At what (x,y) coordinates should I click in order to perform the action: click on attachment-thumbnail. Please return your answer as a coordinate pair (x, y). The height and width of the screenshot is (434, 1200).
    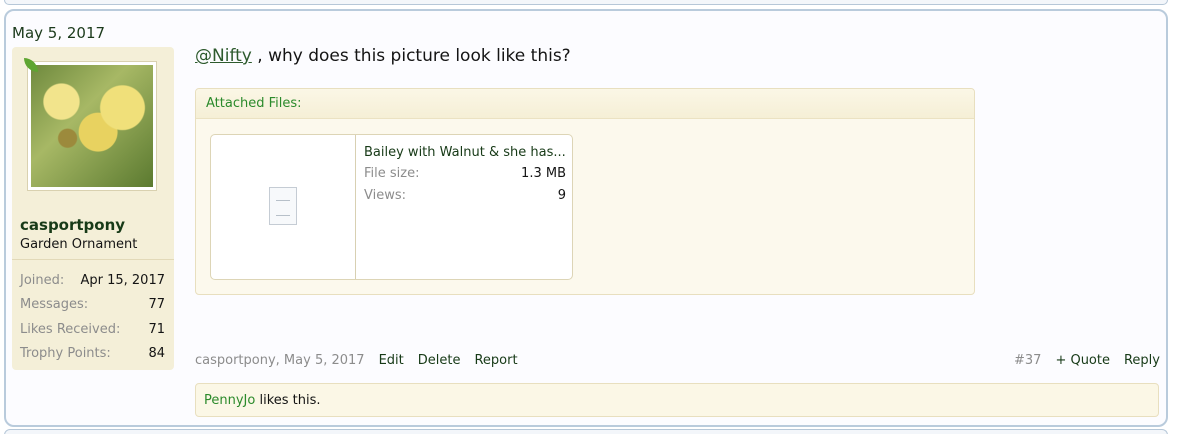
    Looking at the image, I should click on (283, 207).